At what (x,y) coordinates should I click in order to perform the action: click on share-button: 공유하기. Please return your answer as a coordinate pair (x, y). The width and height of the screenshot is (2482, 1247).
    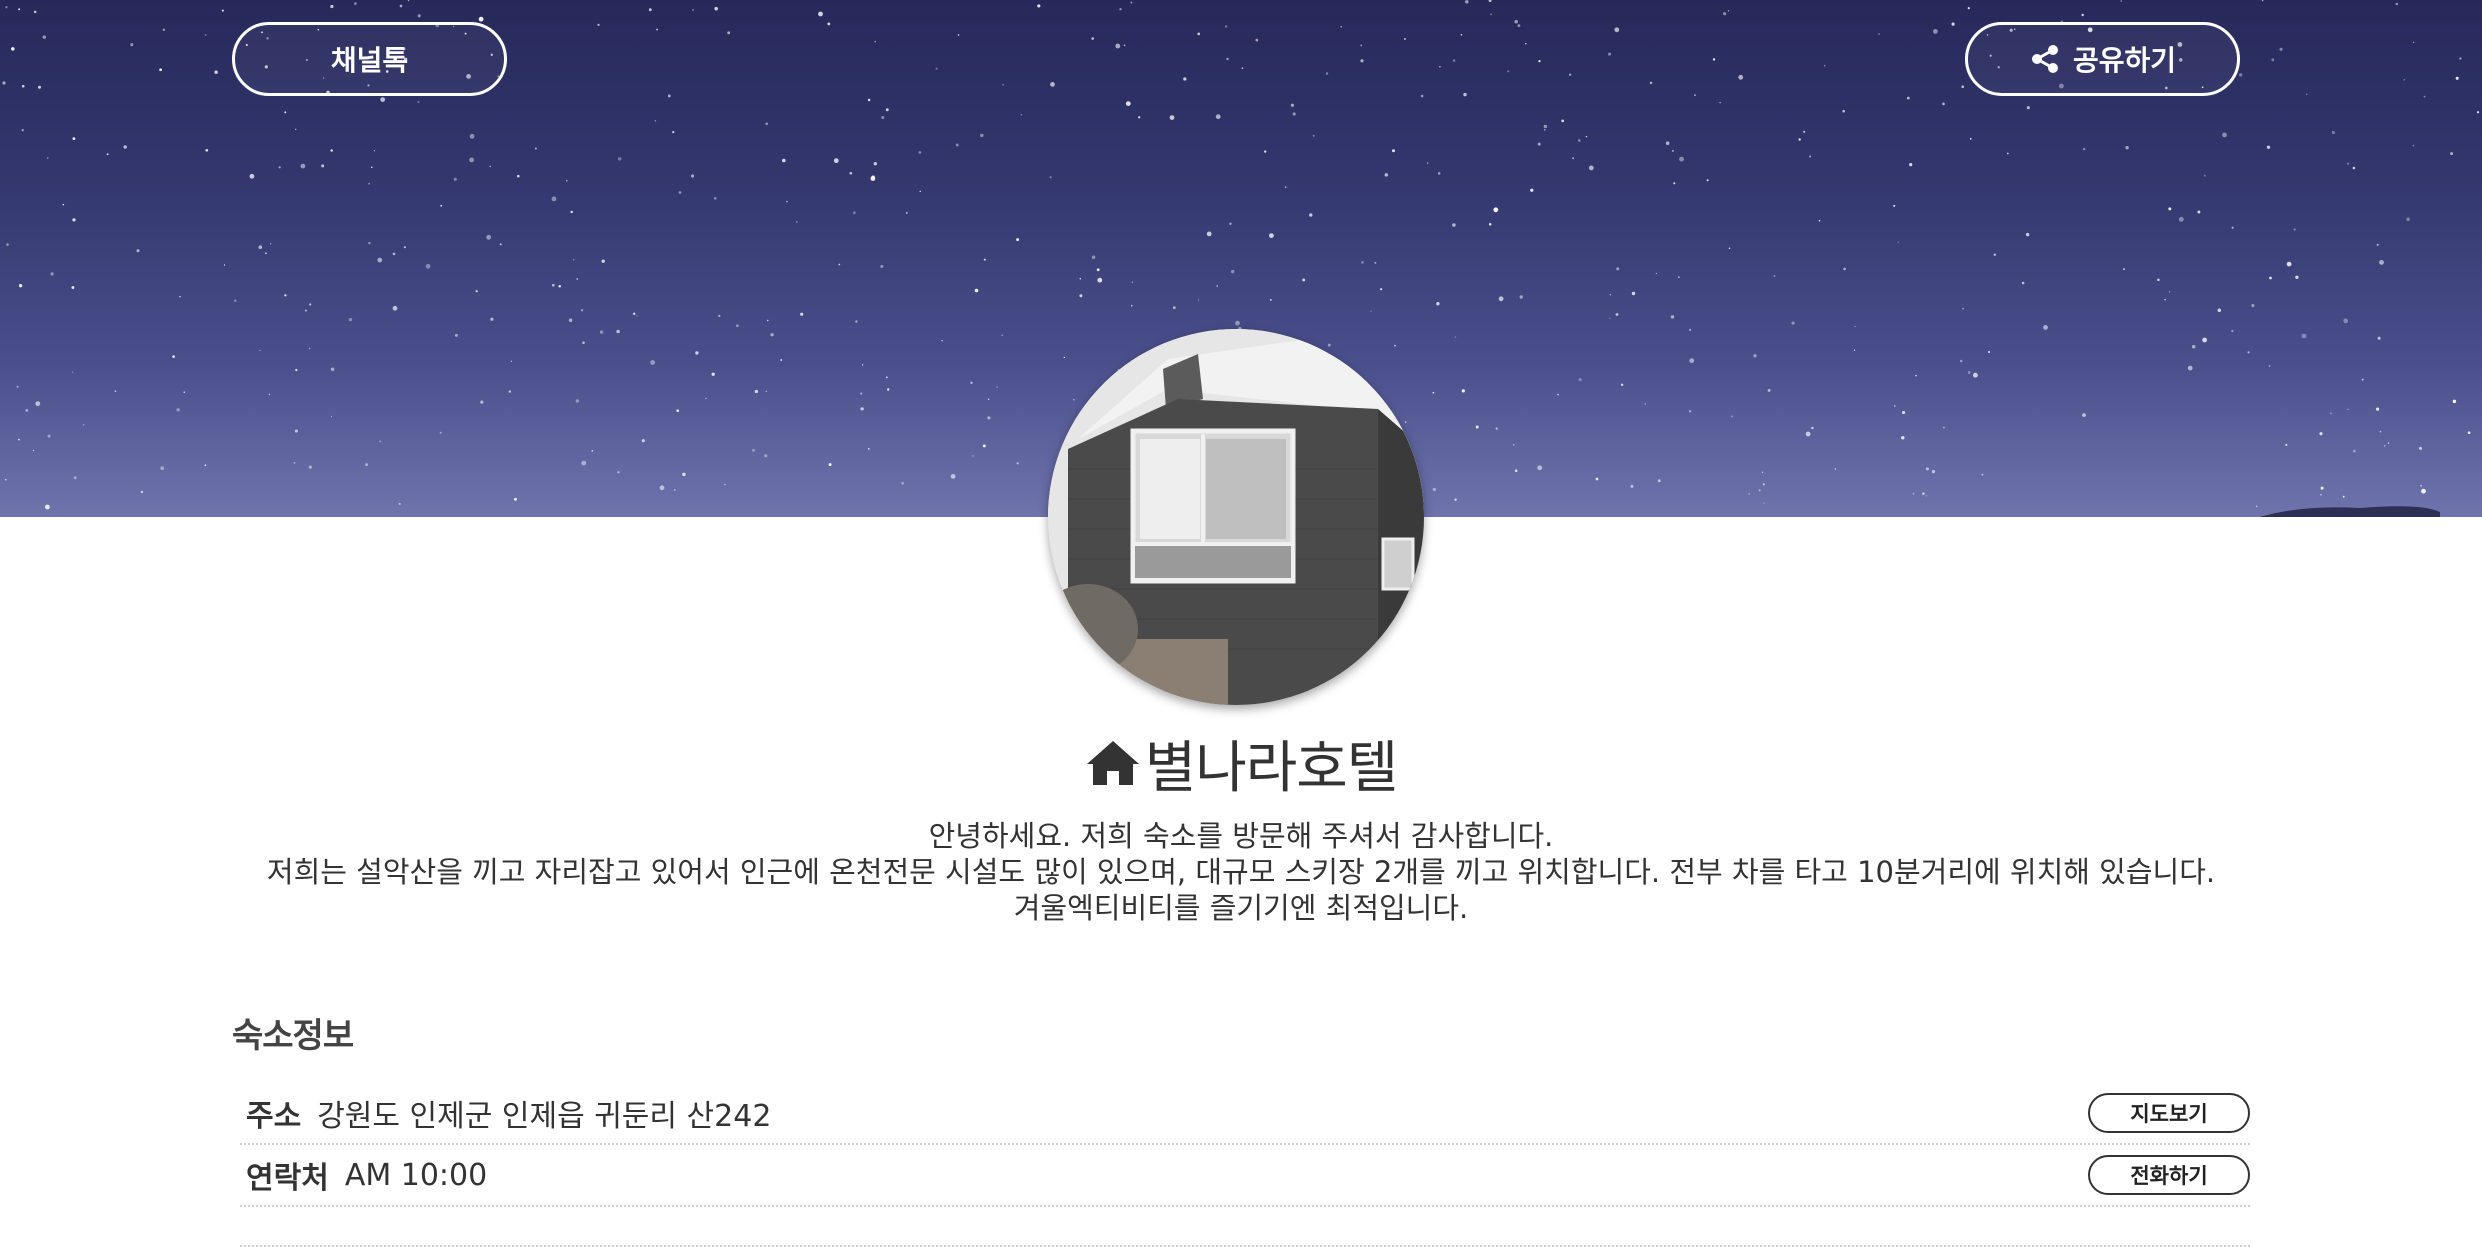
    Looking at the image, I should click on (2102, 59).